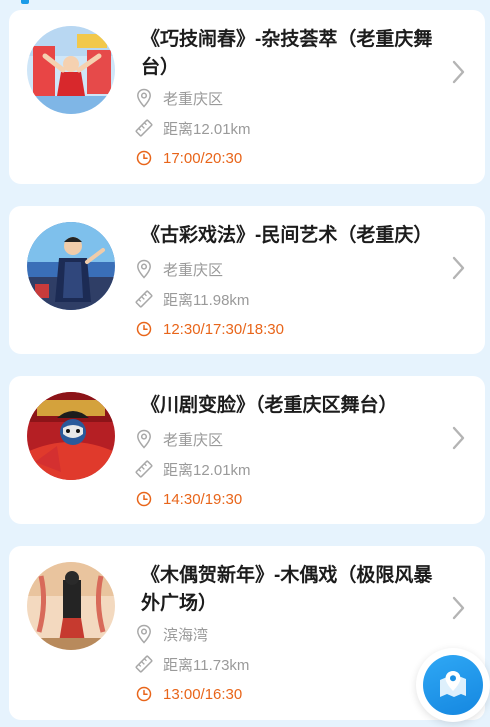 Image resolution: width=490 pixels, height=727 pixels. I want to click on map-location-icon, so click(453, 685).